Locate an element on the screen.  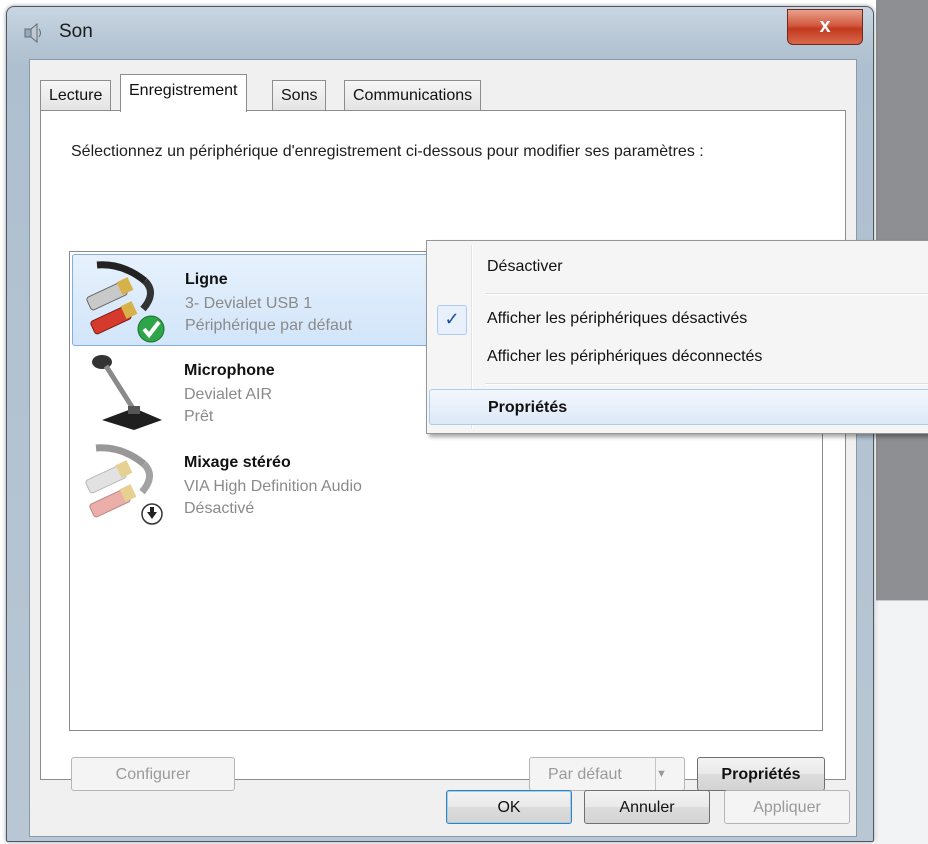
device-name: Ligne is located at coordinates (206, 279).